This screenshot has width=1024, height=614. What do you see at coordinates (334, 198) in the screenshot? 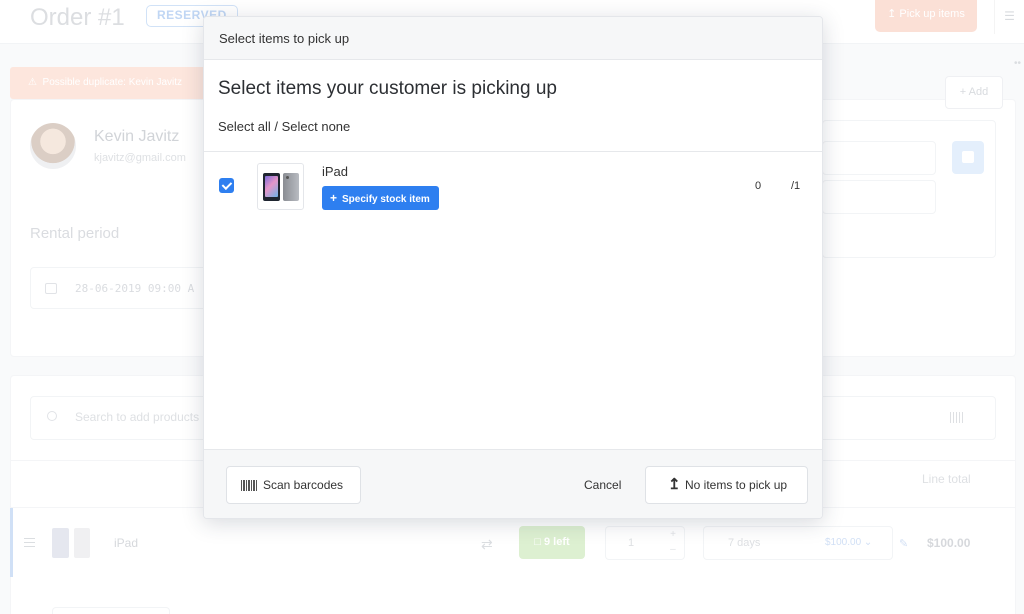
I see `plus-icon: +` at bounding box center [334, 198].